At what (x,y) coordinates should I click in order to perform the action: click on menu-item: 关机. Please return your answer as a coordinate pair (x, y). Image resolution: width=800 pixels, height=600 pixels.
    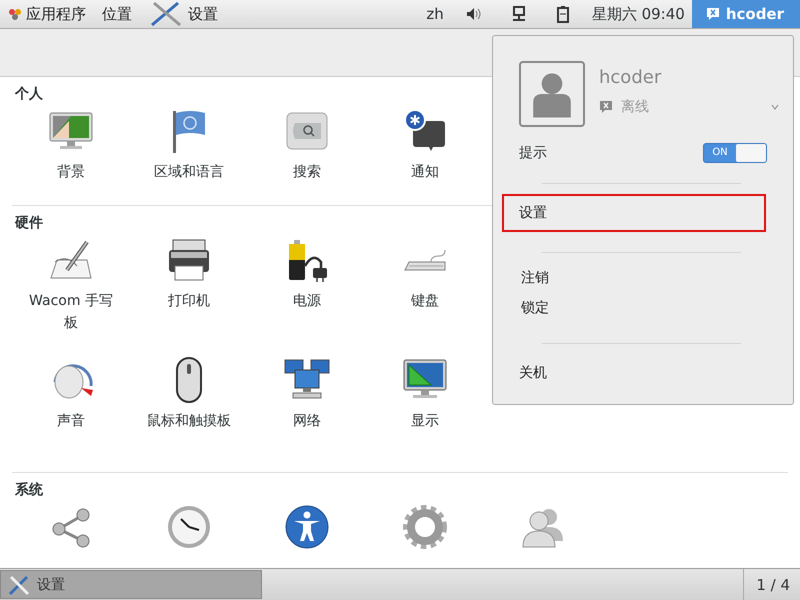
    Looking at the image, I should click on (634, 373).